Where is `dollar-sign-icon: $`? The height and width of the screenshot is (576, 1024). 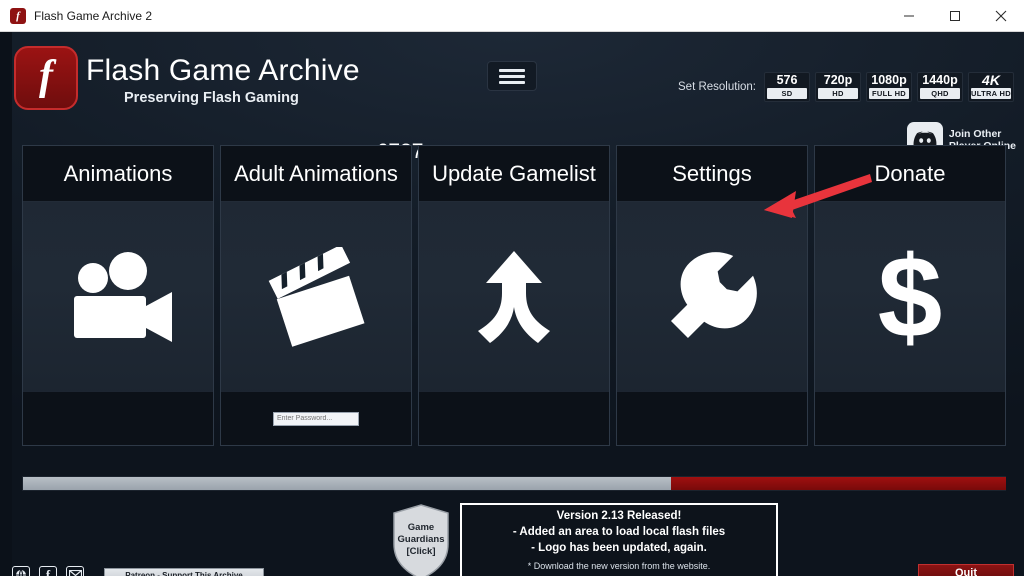
dollar-sign-icon: $ is located at coordinates (910, 296).